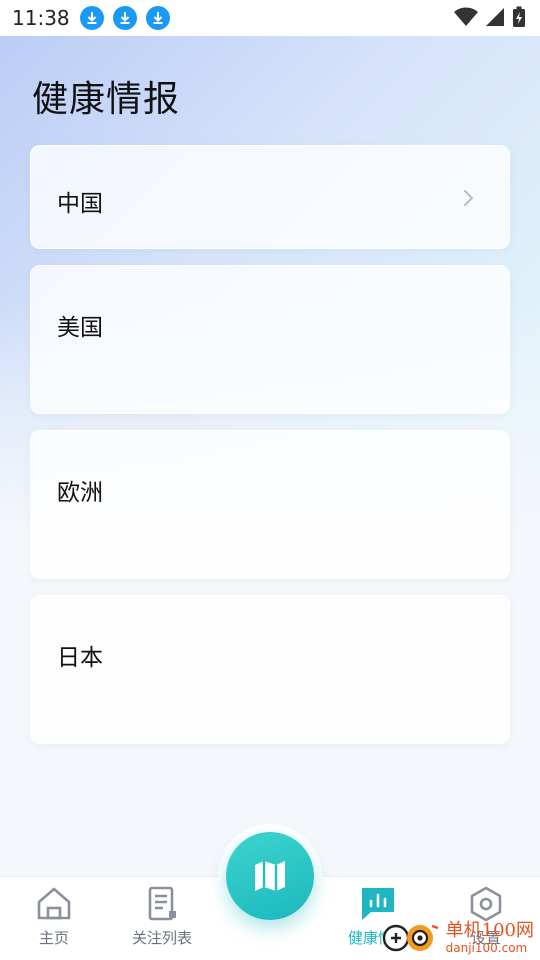 Image resolution: width=540 pixels, height=960 pixels. I want to click on region-label: 日本, so click(80, 658).